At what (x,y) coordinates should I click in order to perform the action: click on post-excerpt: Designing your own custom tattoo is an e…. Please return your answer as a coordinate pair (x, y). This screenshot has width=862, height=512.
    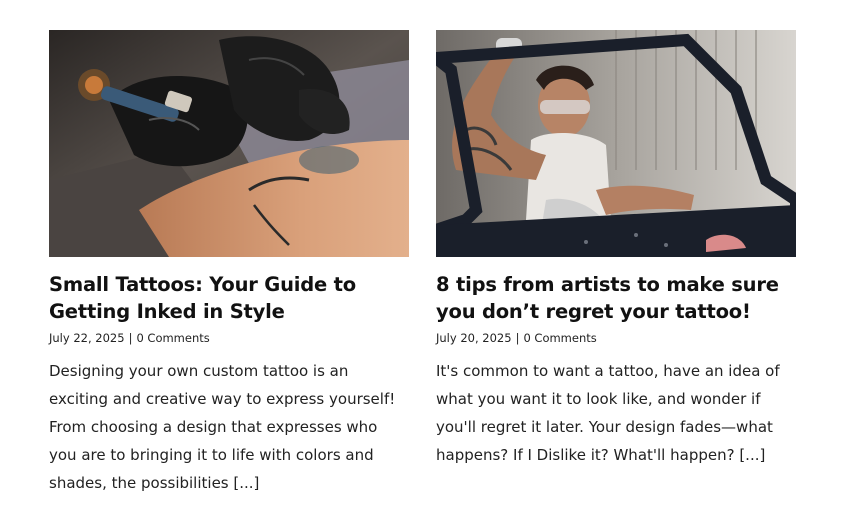
    Looking at the image, I should click on (222, 427).